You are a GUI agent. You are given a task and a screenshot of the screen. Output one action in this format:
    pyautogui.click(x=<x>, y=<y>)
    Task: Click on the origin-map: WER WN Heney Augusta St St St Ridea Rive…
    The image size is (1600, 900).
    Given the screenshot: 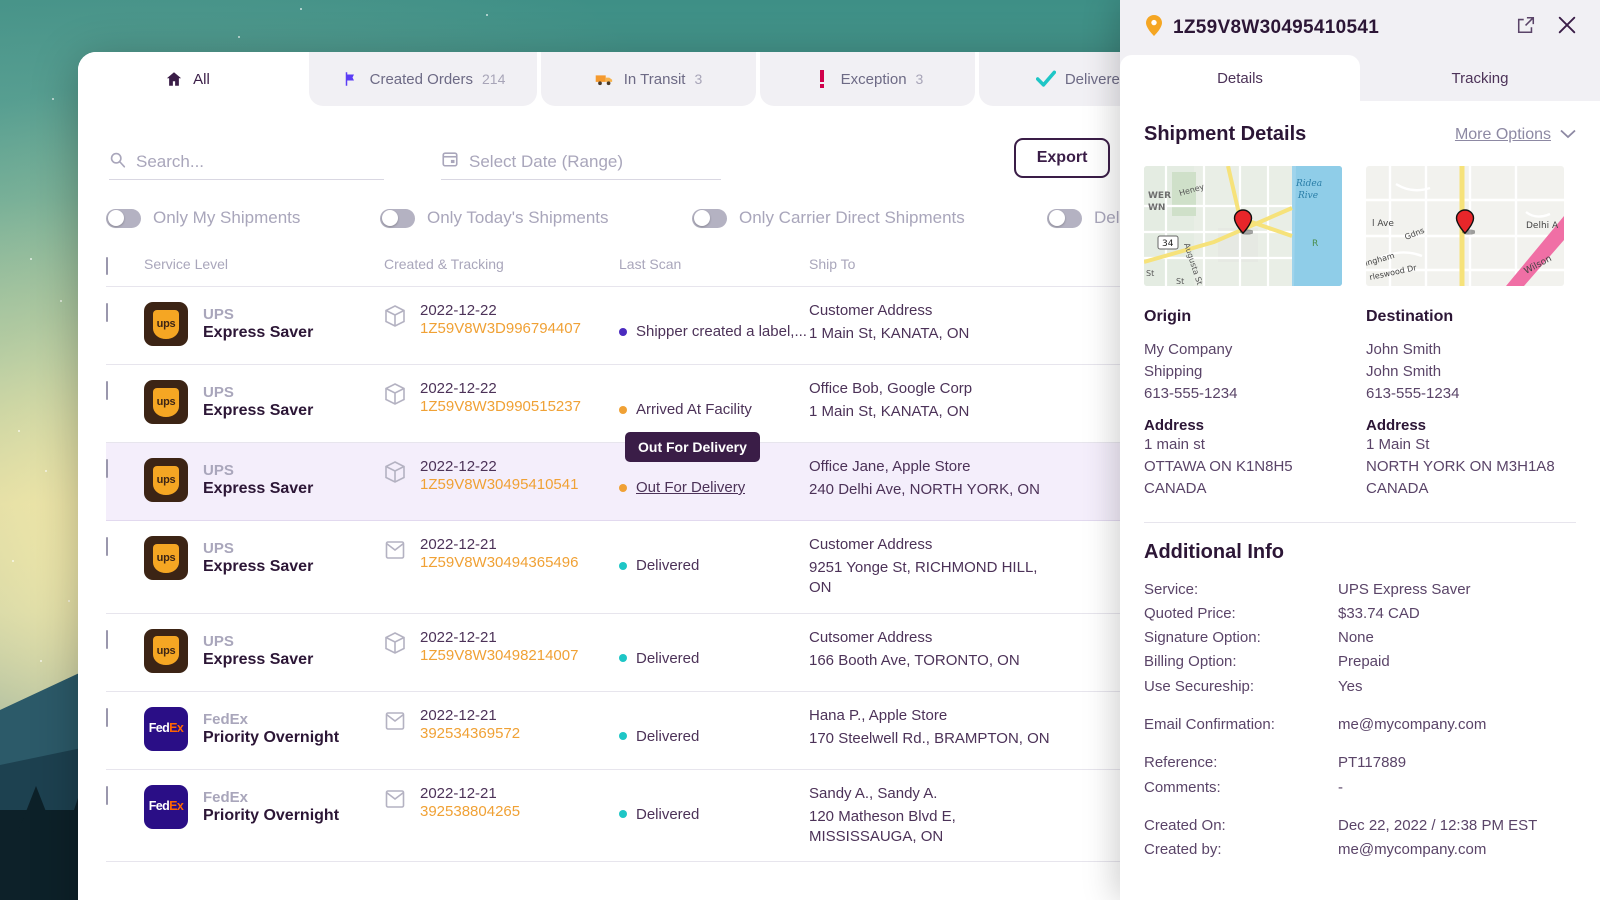 What is the action you would take?
    pyautogui.click(x=1243, y=226)
    